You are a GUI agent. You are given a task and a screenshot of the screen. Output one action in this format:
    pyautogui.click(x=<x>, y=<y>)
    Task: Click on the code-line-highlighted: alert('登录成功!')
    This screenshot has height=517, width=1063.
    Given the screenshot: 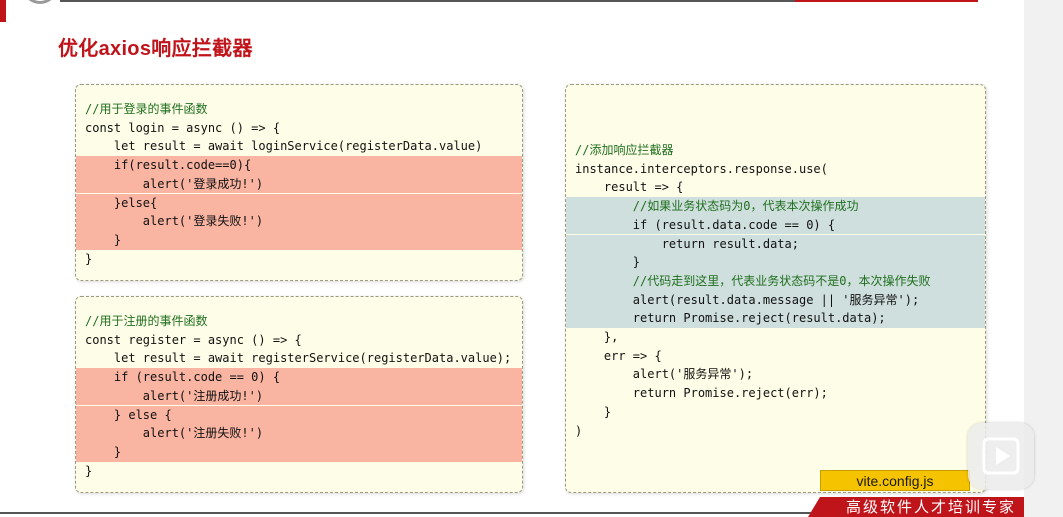 What is the action you would take?
    pyautogui.click(x=299, y=184)
    